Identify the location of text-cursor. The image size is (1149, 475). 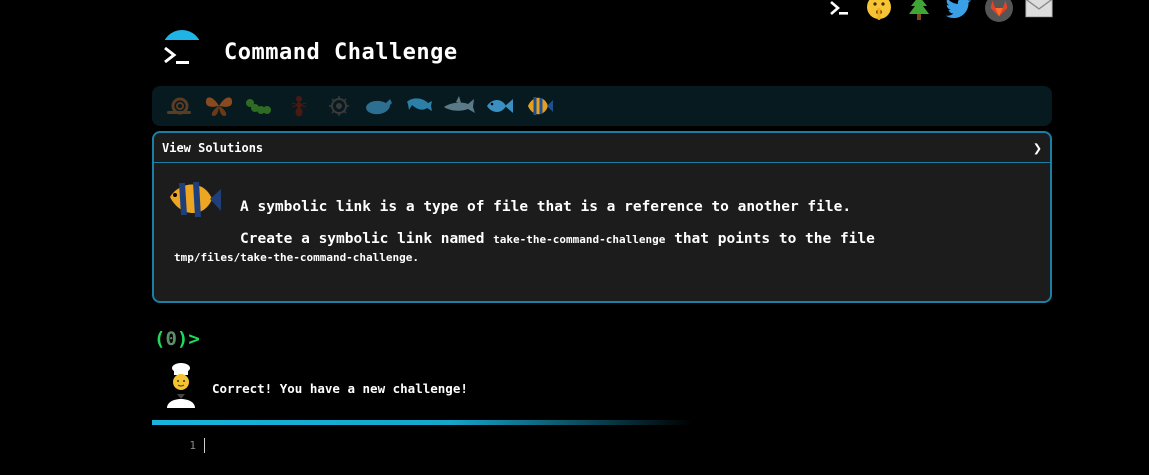
(204, 445).